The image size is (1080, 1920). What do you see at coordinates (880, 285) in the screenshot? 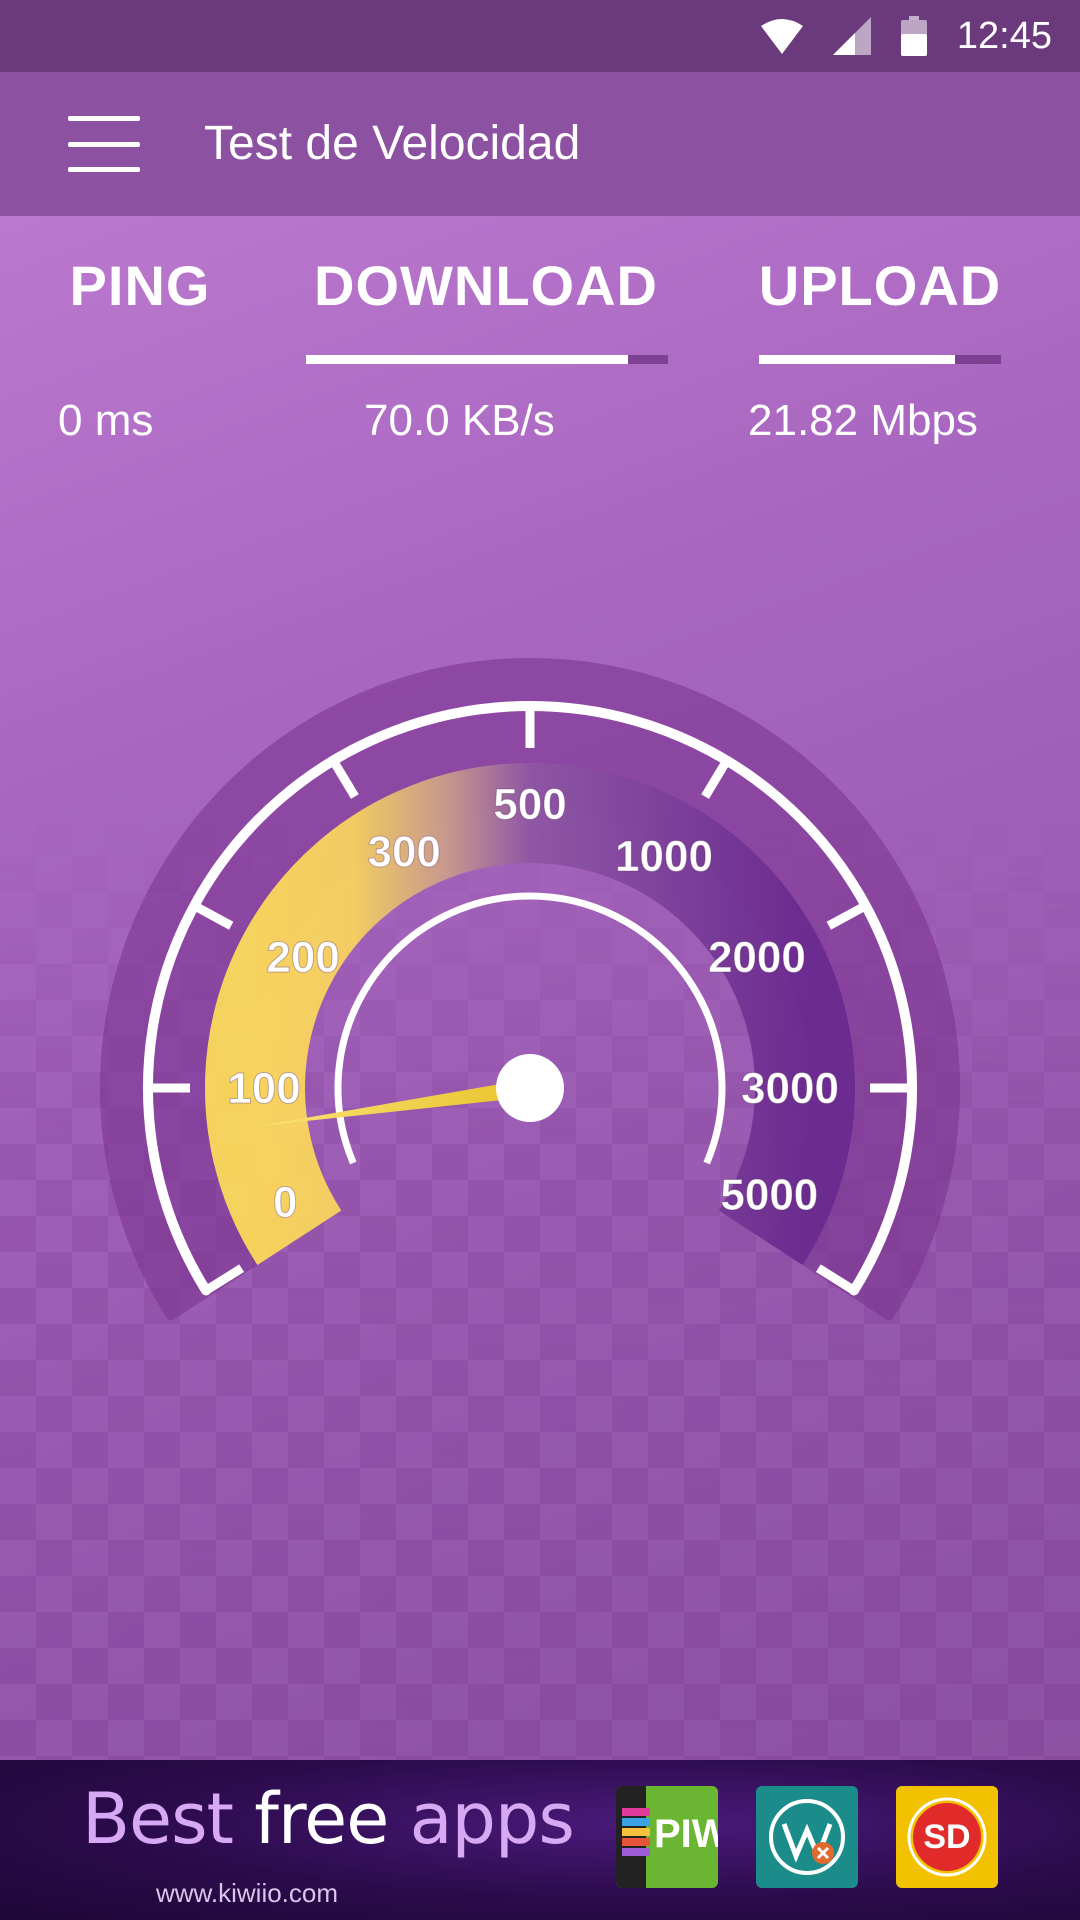
I see `upload-label: UPLOAD` at bounding box center [880, 285].